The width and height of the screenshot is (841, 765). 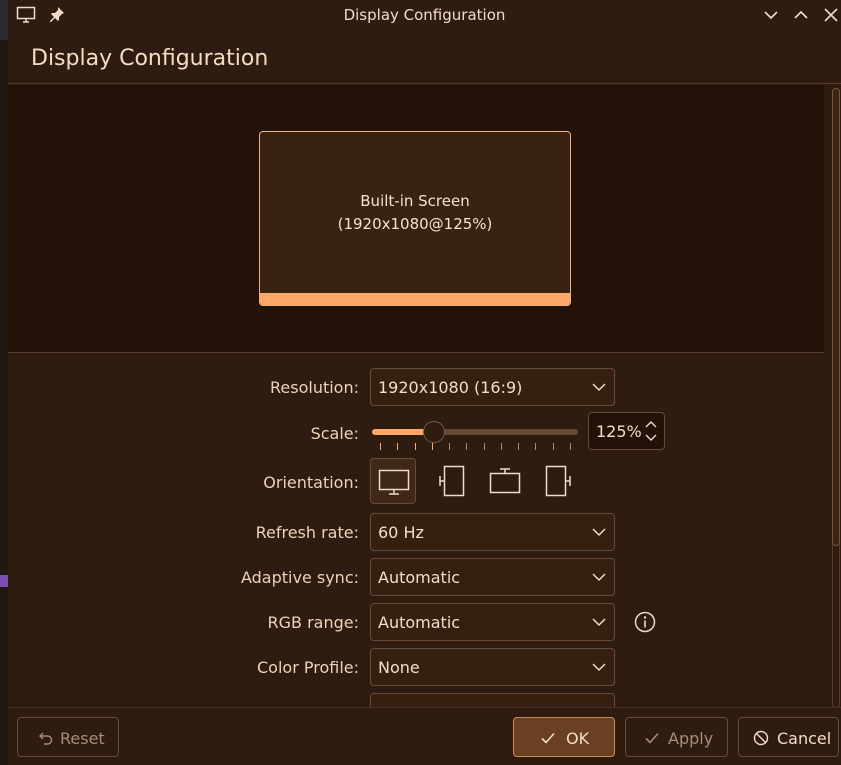 I want to click on scale-slider, so click(x=475, y=434).